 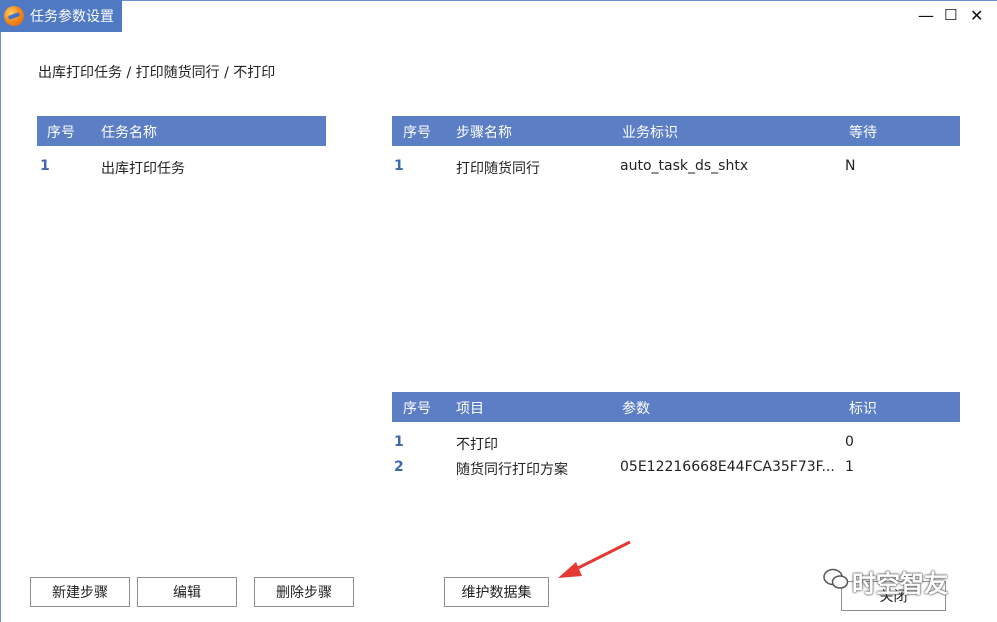 I want to click on edit-button: 编辑, so click(x=187, y=592).